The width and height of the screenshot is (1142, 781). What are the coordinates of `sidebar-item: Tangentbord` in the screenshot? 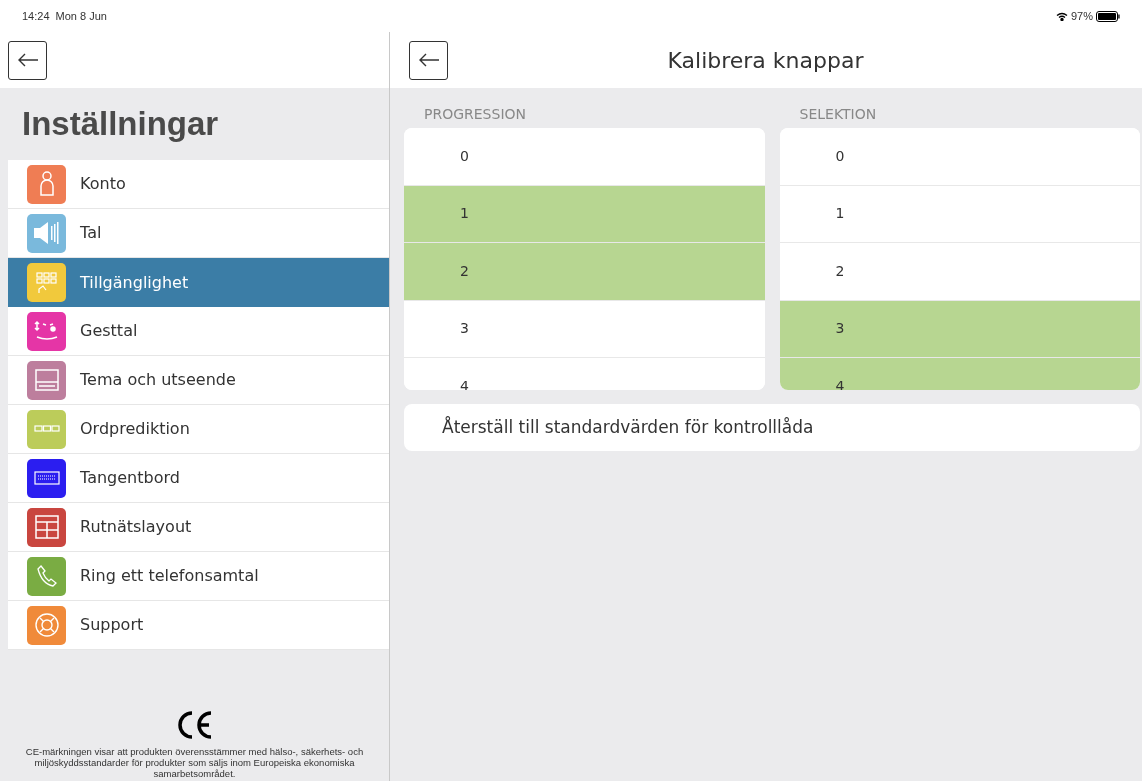 It's located at (198, 478).